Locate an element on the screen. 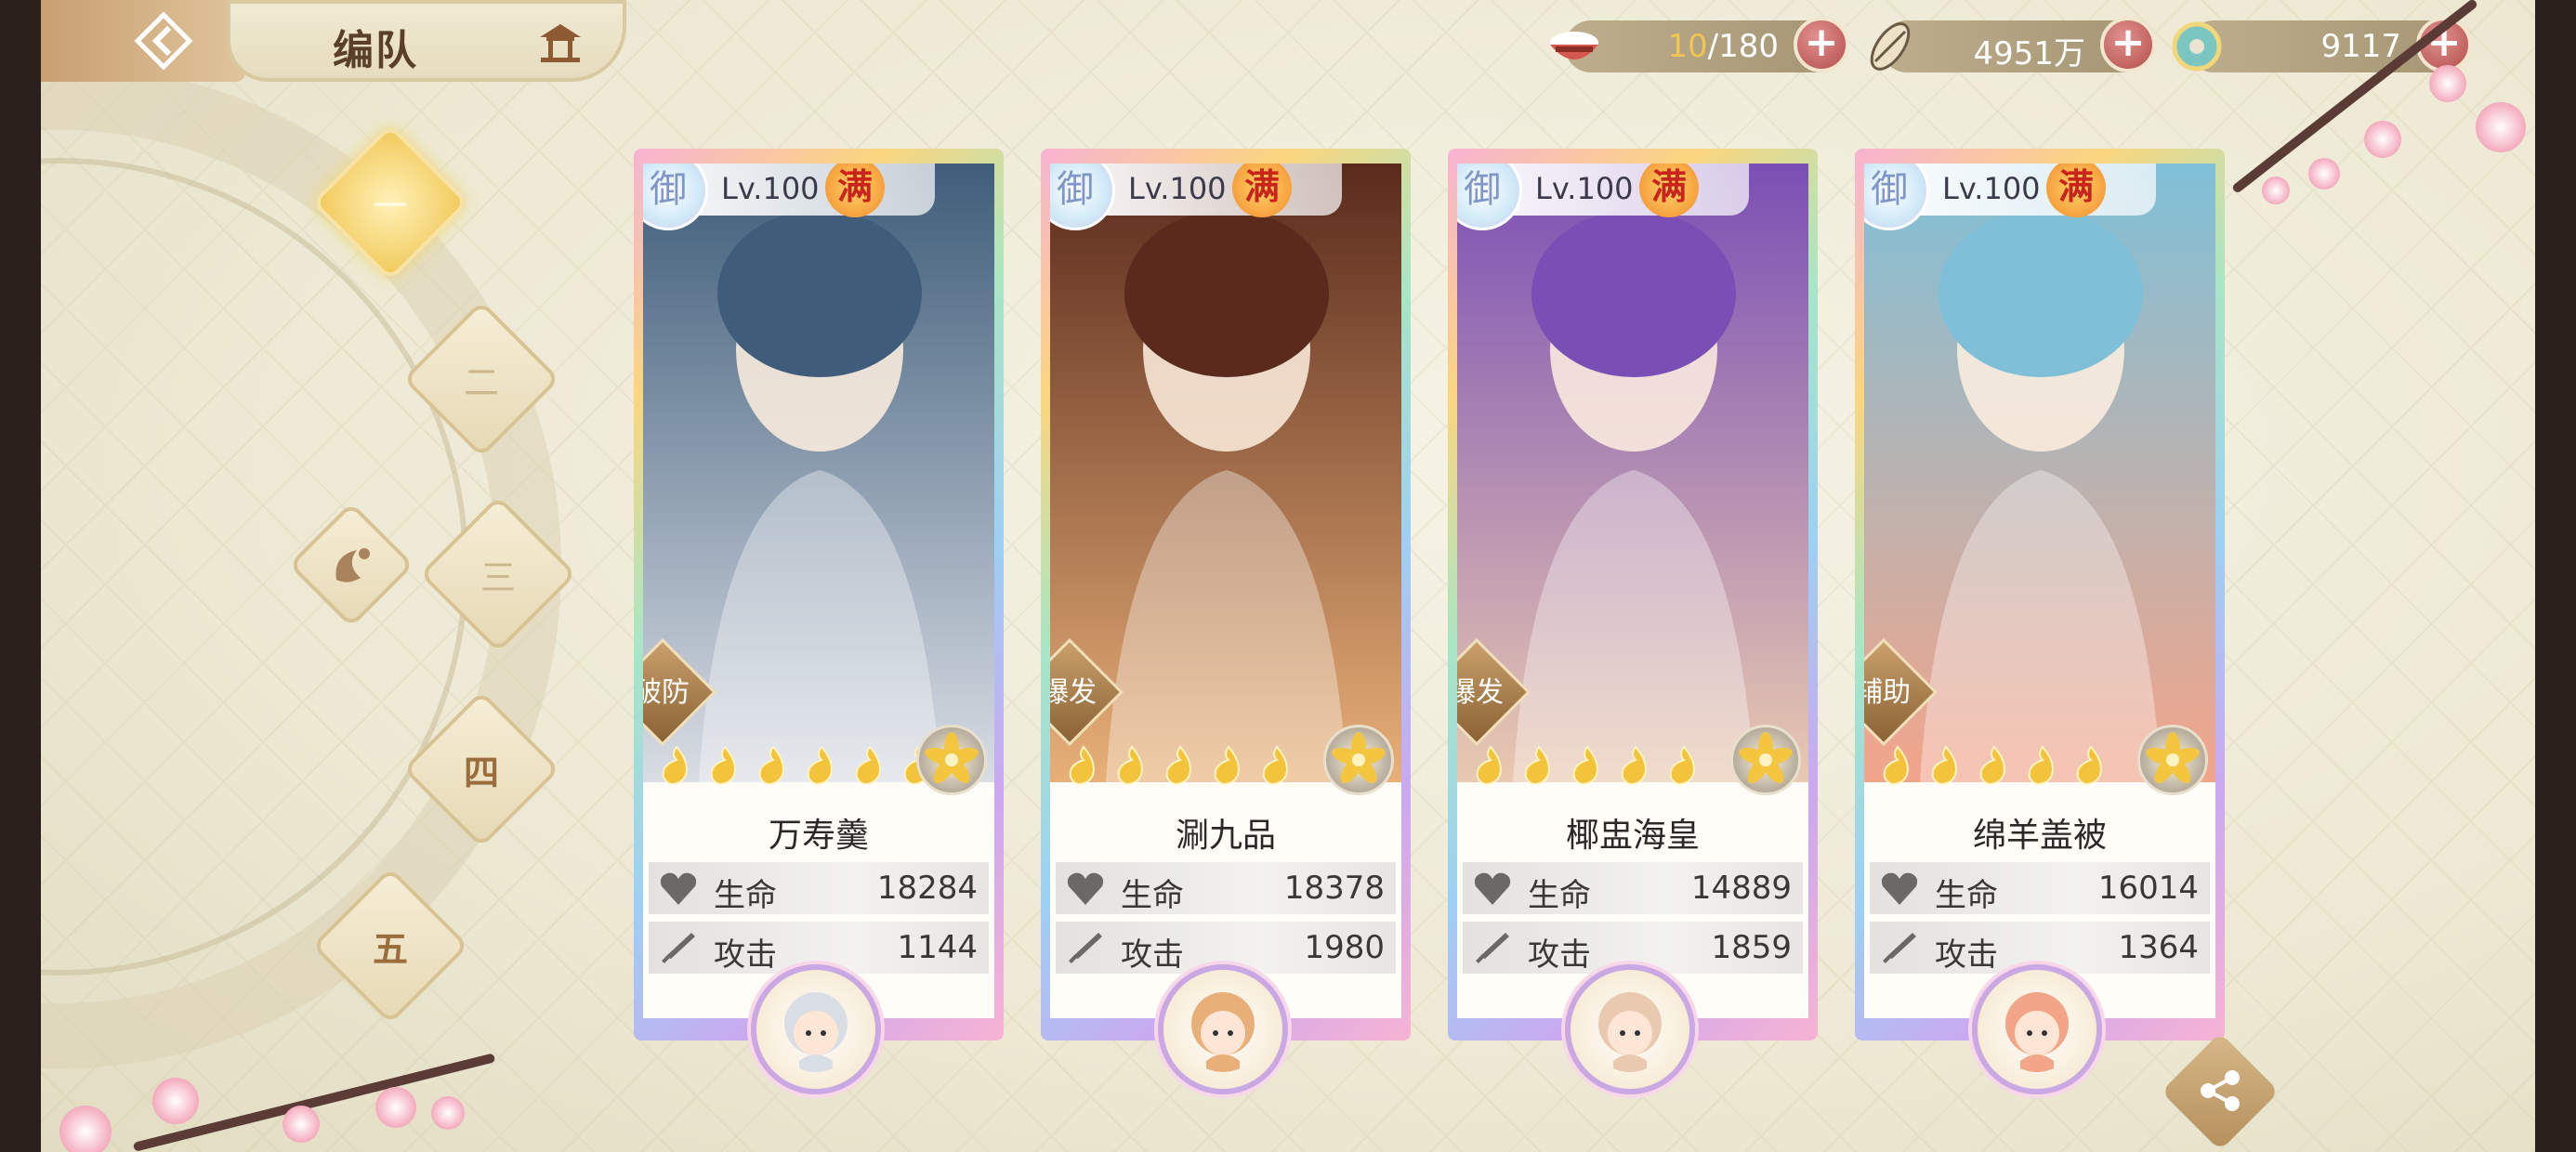 The image size is (2576, 1152). coins-value: 4951万 is located at coordinates (2029, 53).